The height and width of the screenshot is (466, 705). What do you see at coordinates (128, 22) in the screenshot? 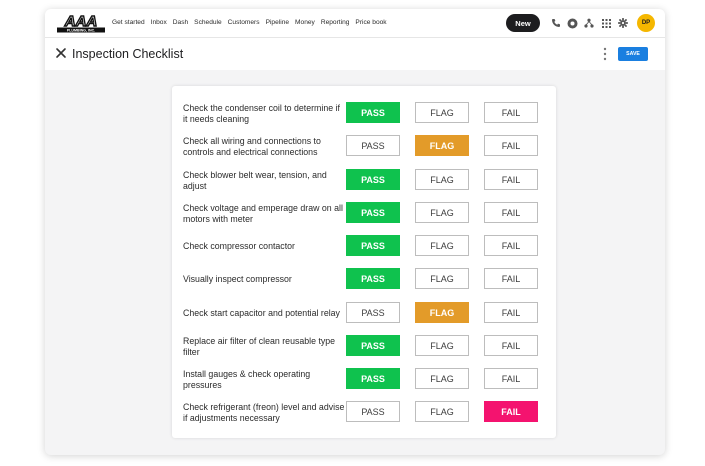
I see `nav-item-get-started: Get started` at bounding box center [128, 22].